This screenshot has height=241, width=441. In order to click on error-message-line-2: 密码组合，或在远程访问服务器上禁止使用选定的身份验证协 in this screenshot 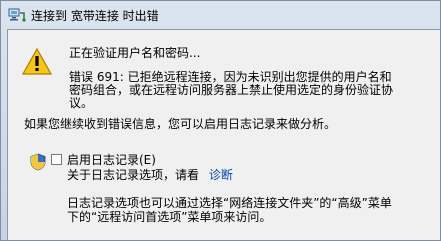, I will do `click(231, 90)`.